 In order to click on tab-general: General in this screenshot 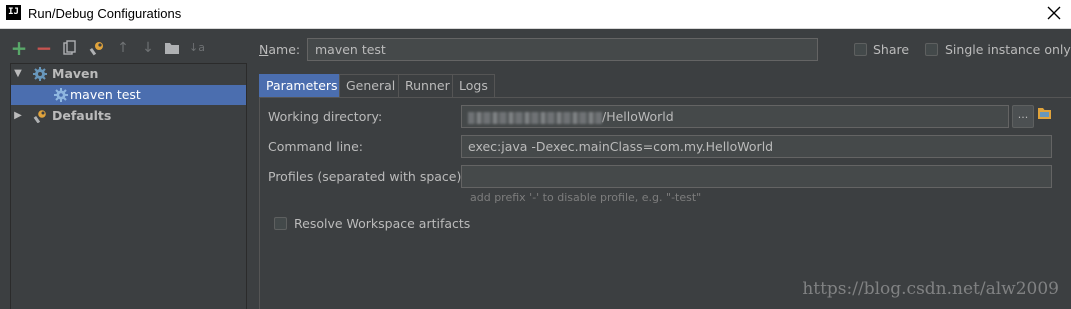, I will do `click(371, 85)`.